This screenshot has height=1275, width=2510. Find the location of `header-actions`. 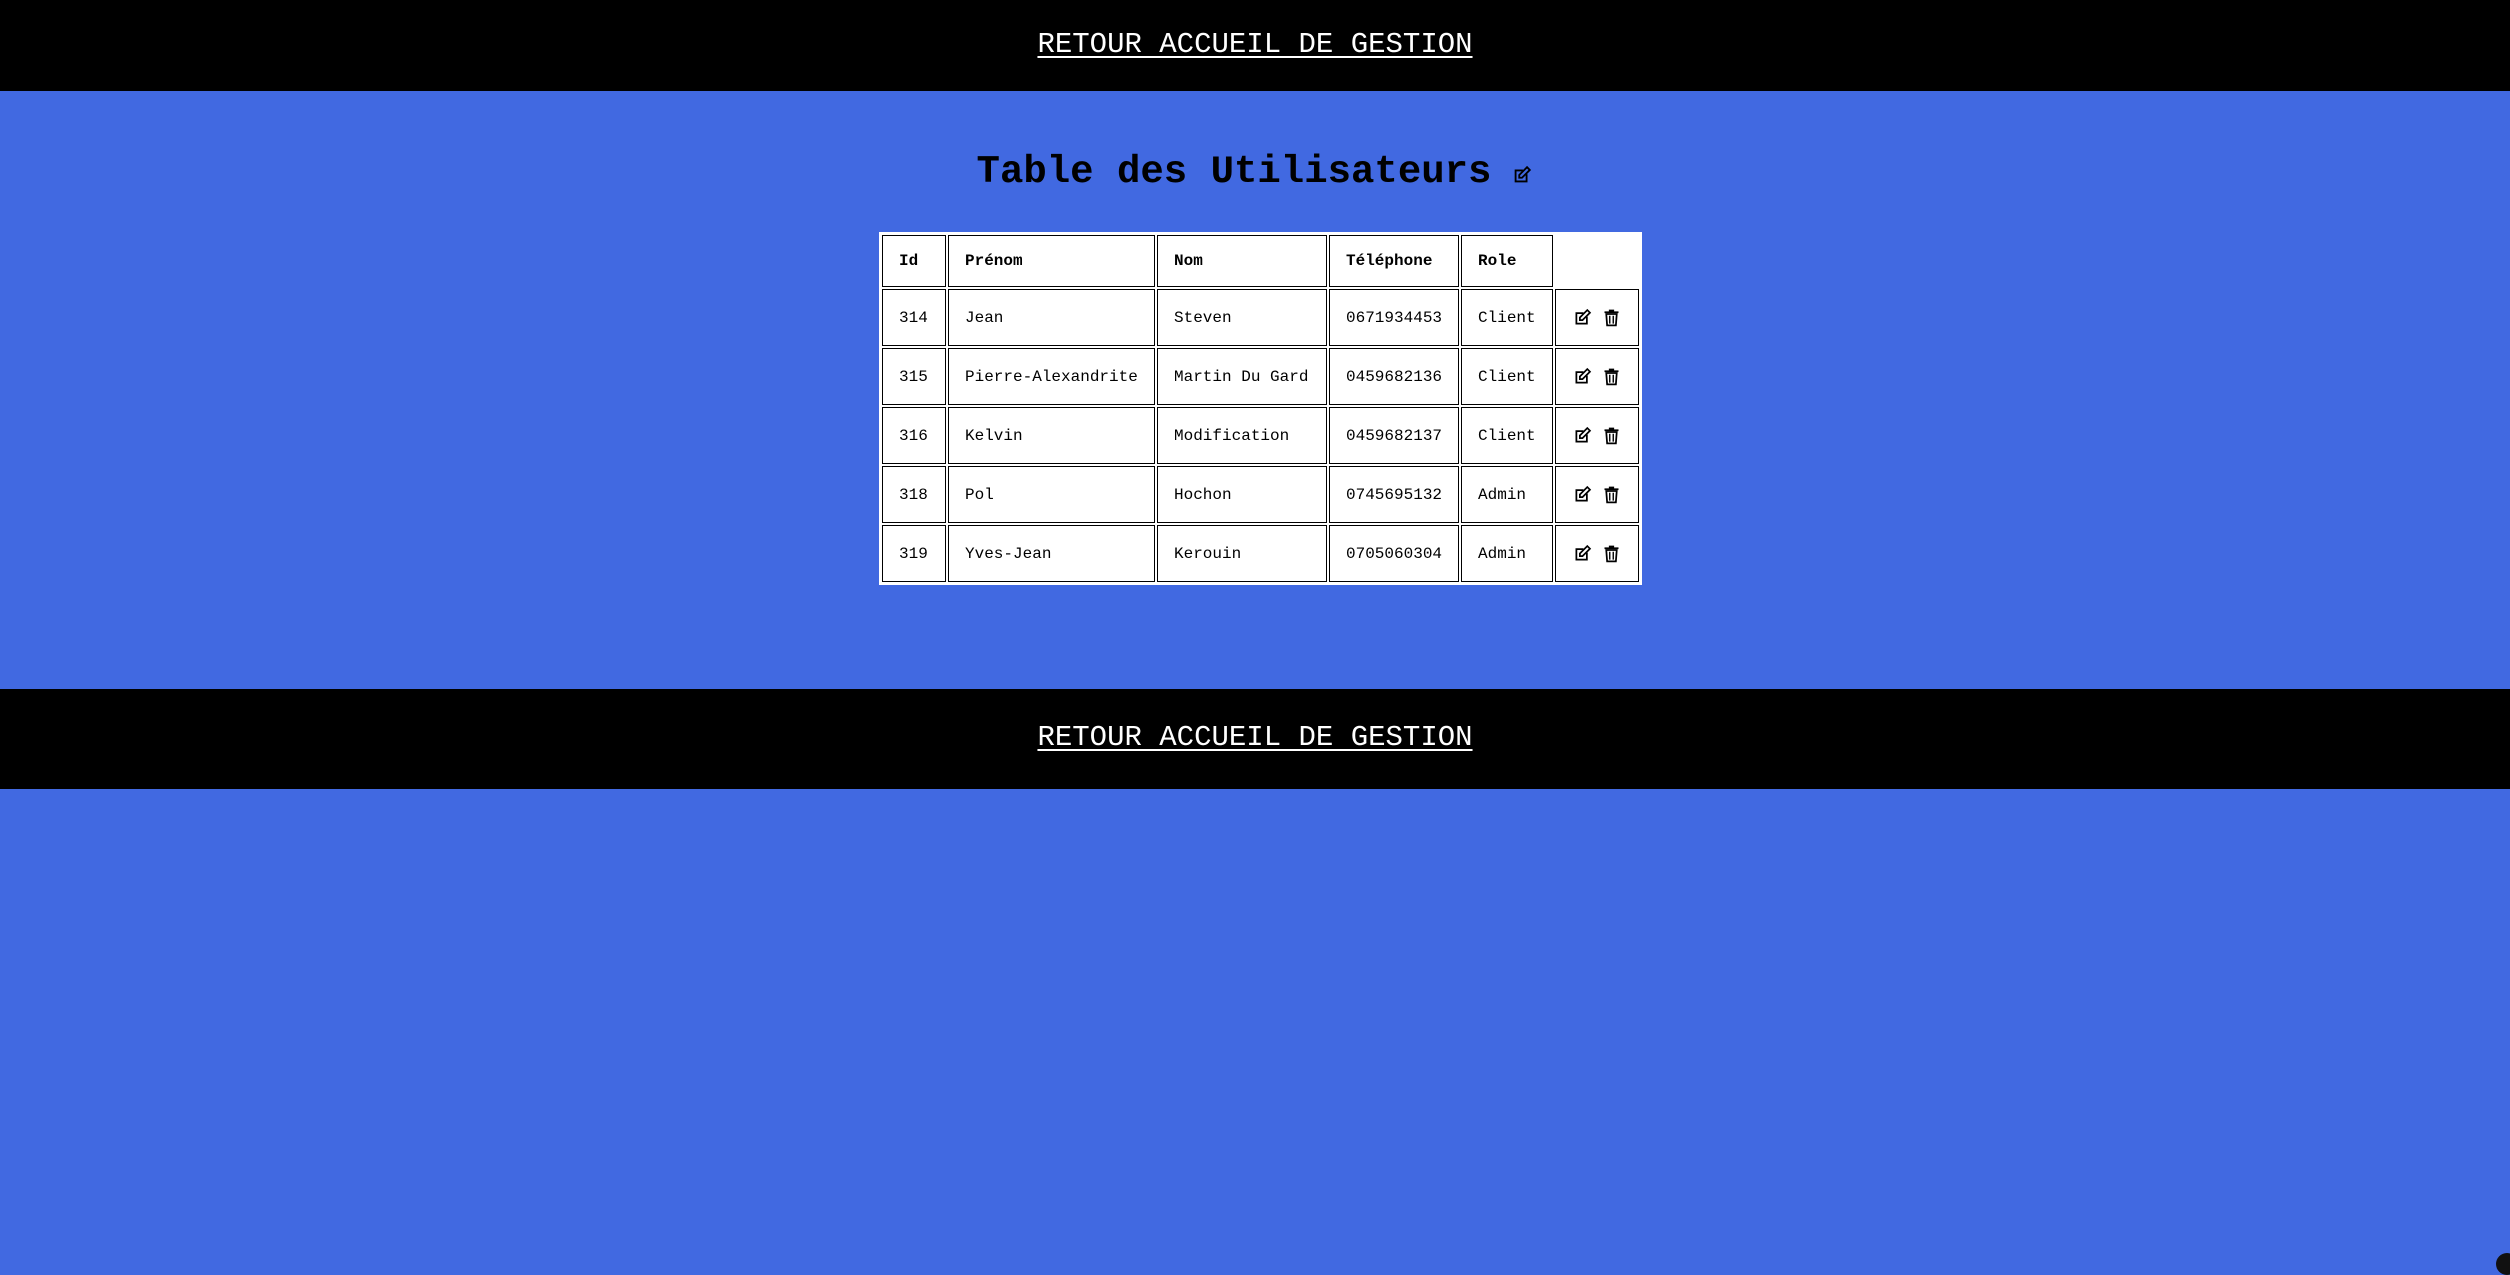

header-actions is located at coordinates (1597, 261).